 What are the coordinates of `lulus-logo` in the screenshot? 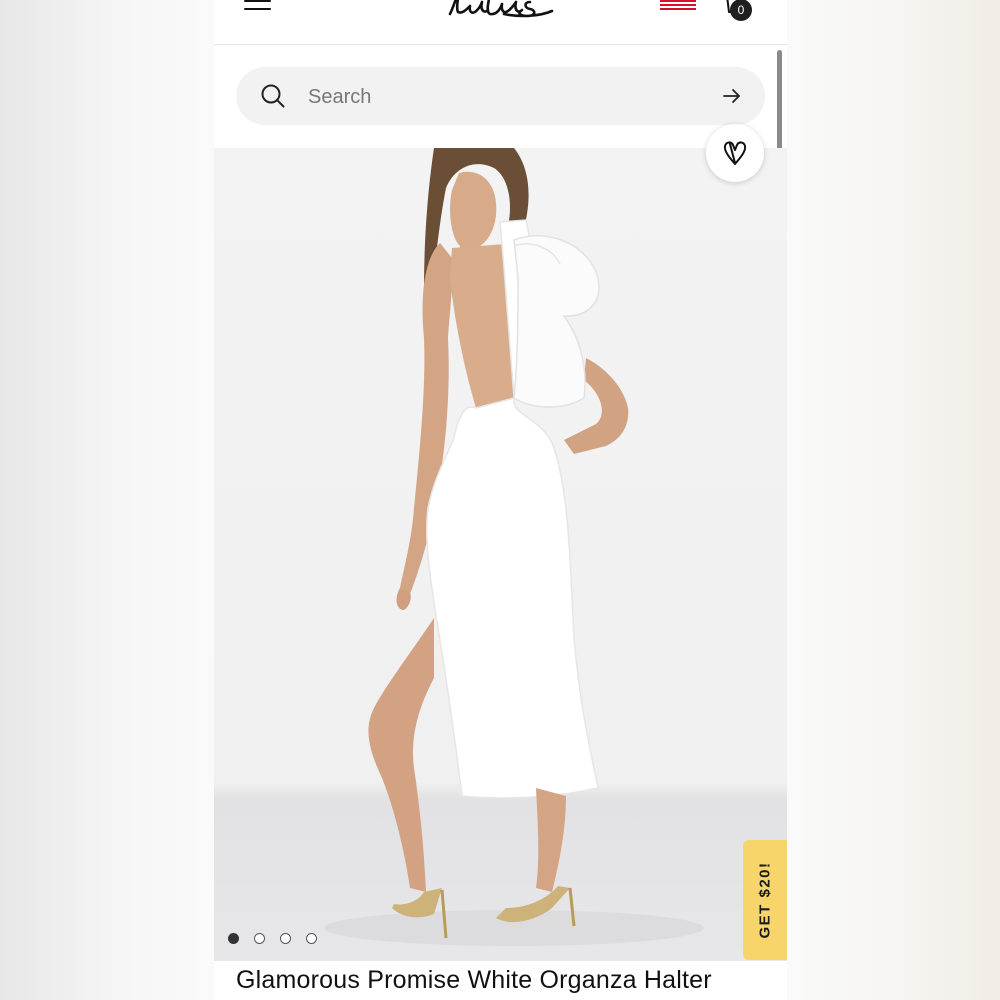 It's located at (500, 10).